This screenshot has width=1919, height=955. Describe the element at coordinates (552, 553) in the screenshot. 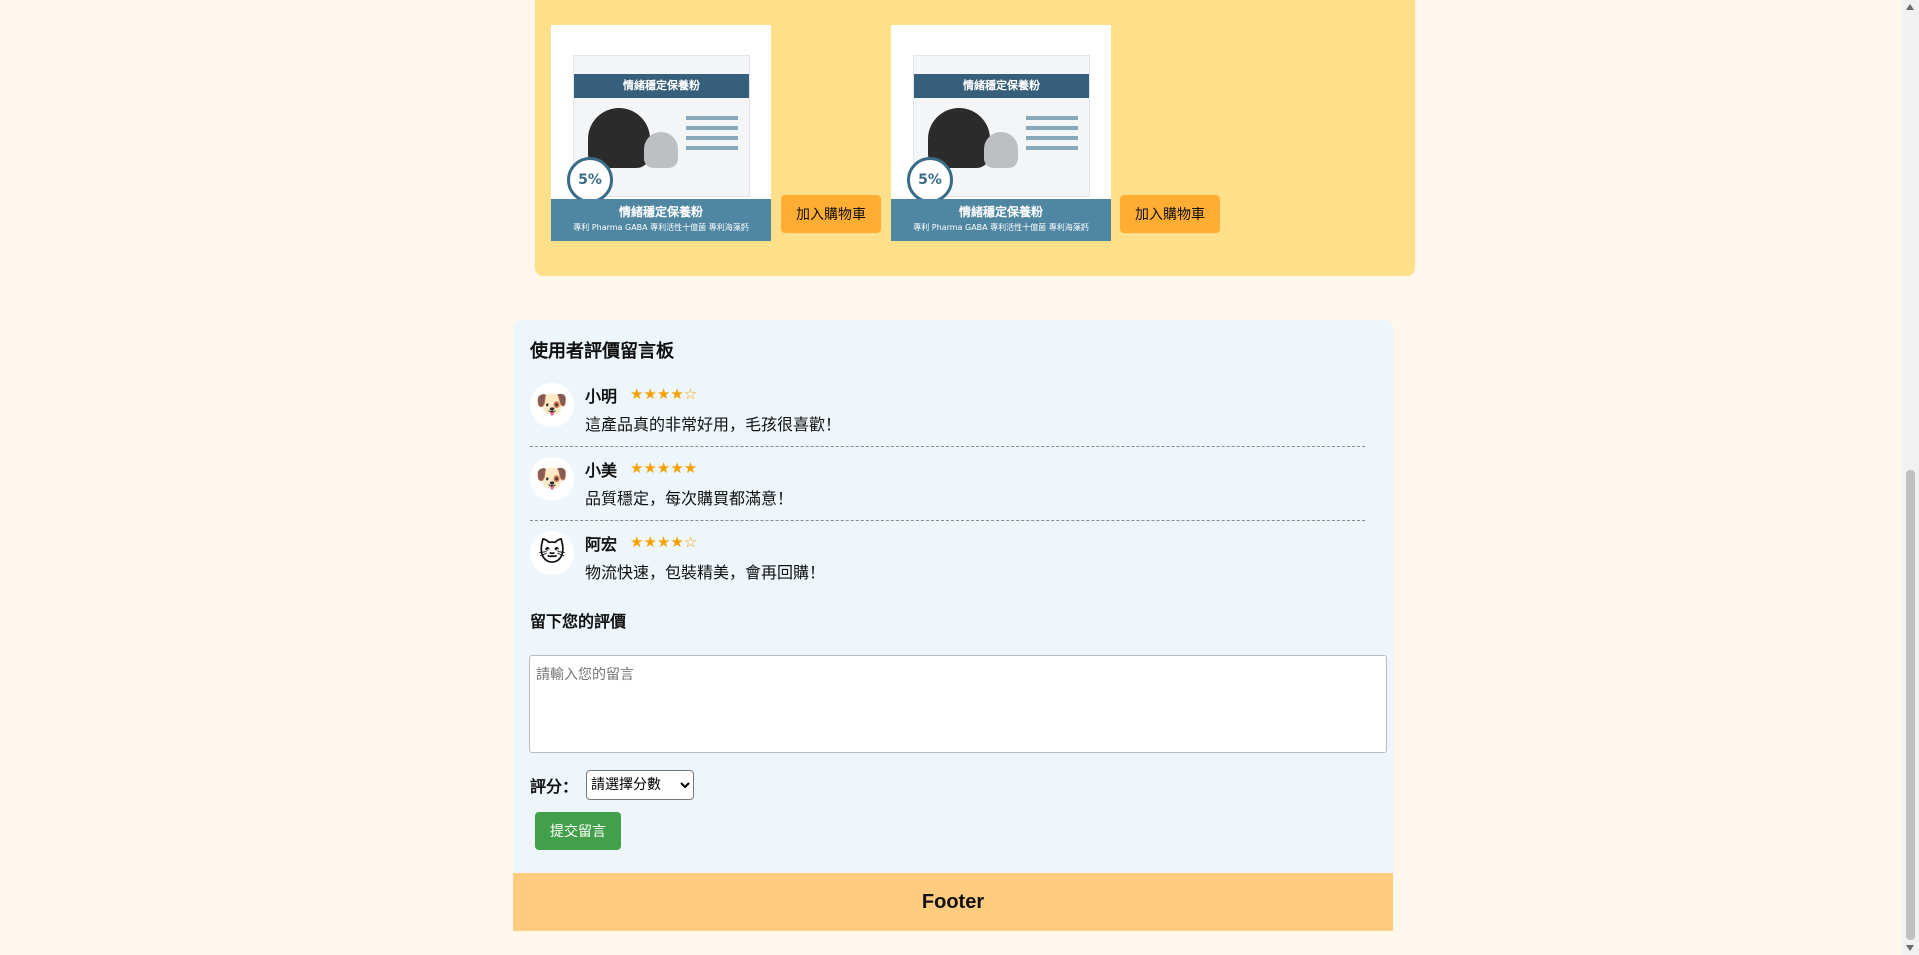

I see `cat-avatar-icon: 🐱` at that location.